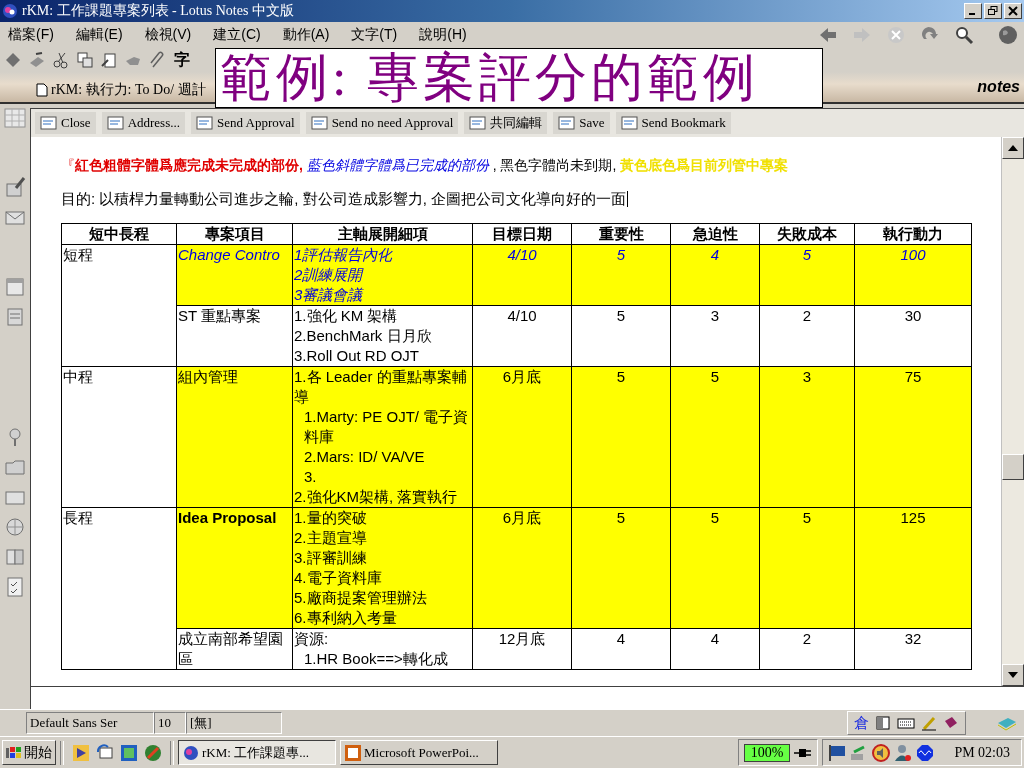 The width and height of the screenshot is (1024, 768). What do you see at coordinates (99, 35) in the screenshot?
I see `menu-item: 編輯(E)` at bounding box center [99, 35].